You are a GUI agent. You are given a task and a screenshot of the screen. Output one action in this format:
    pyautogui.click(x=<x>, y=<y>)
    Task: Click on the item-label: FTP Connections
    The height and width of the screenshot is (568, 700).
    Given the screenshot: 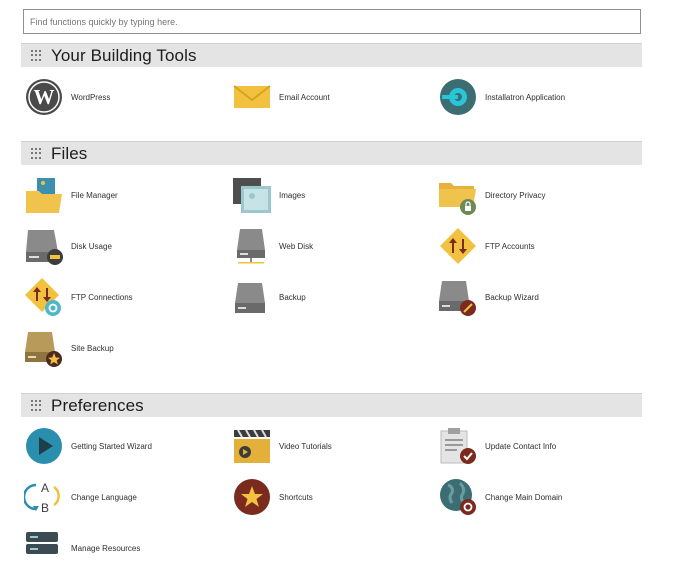 What is the action you would take?
    pyautogui.click(x=102, y=297)
    